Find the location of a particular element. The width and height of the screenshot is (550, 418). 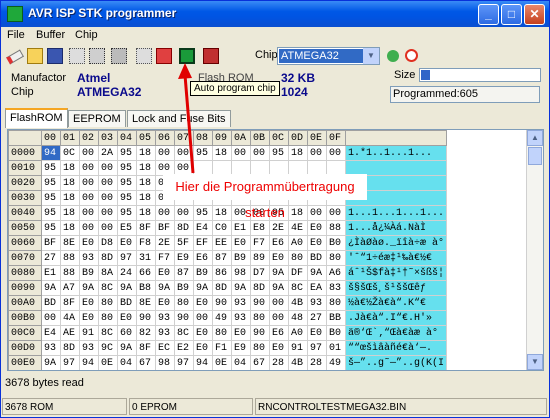

scroll-down-icon: ▼ is located at coordinates (535, 362).